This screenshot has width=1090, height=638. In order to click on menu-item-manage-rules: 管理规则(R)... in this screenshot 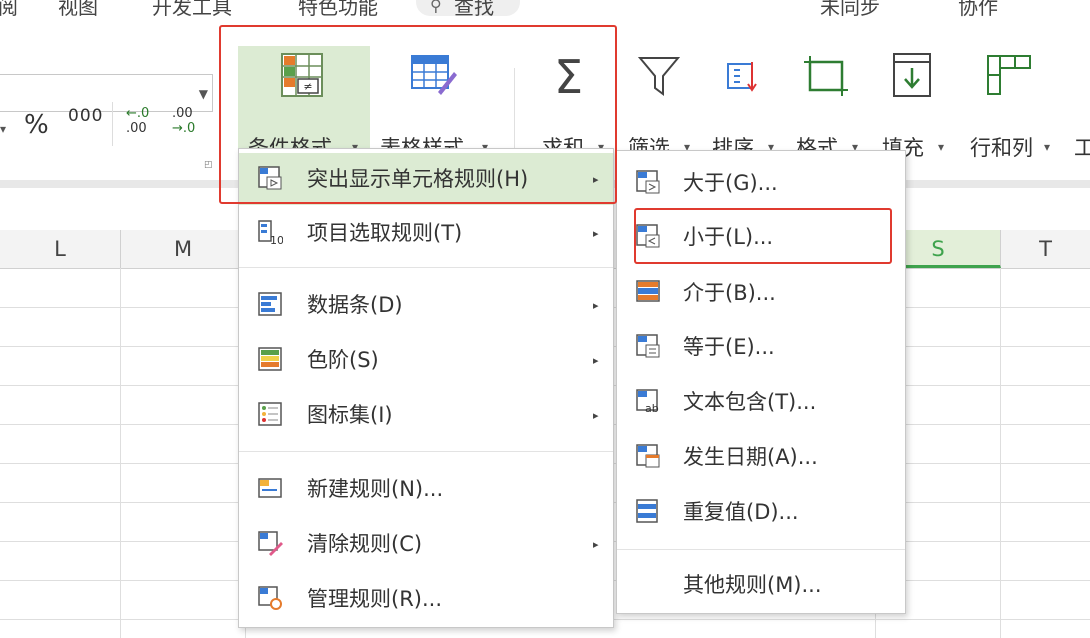, I will do `click(426, 598)`.